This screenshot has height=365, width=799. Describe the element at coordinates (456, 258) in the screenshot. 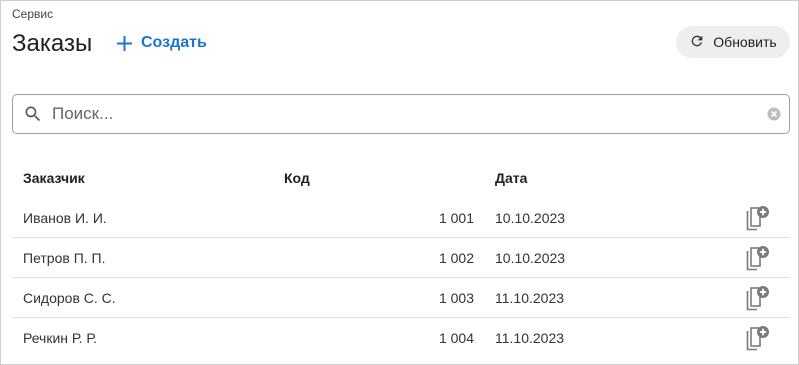

I see `cell-code: 1 002` at that location.